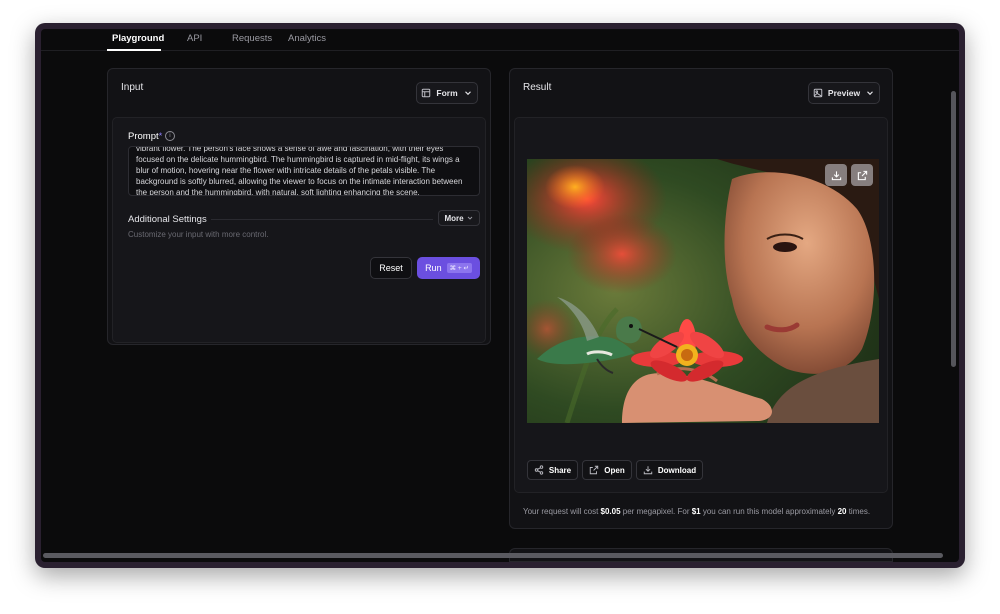  I want to click on required-mark: *, so click(160, 136).